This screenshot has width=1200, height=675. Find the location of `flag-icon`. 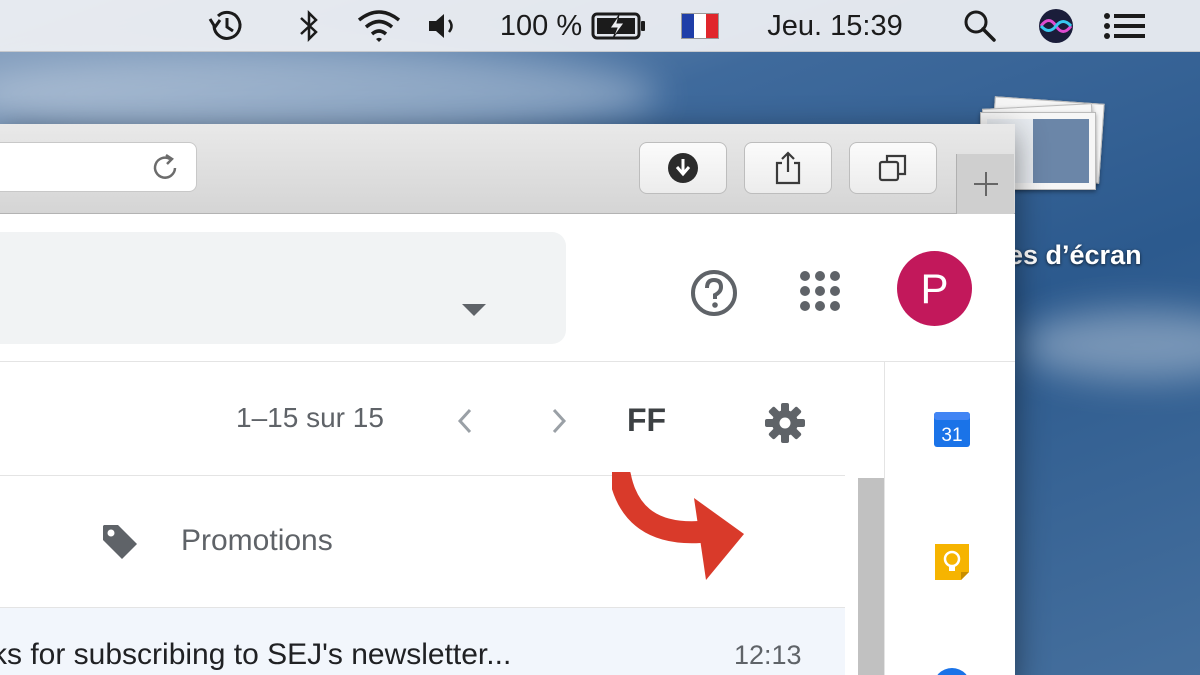

flag-icon is located at coordinates (700, 26).